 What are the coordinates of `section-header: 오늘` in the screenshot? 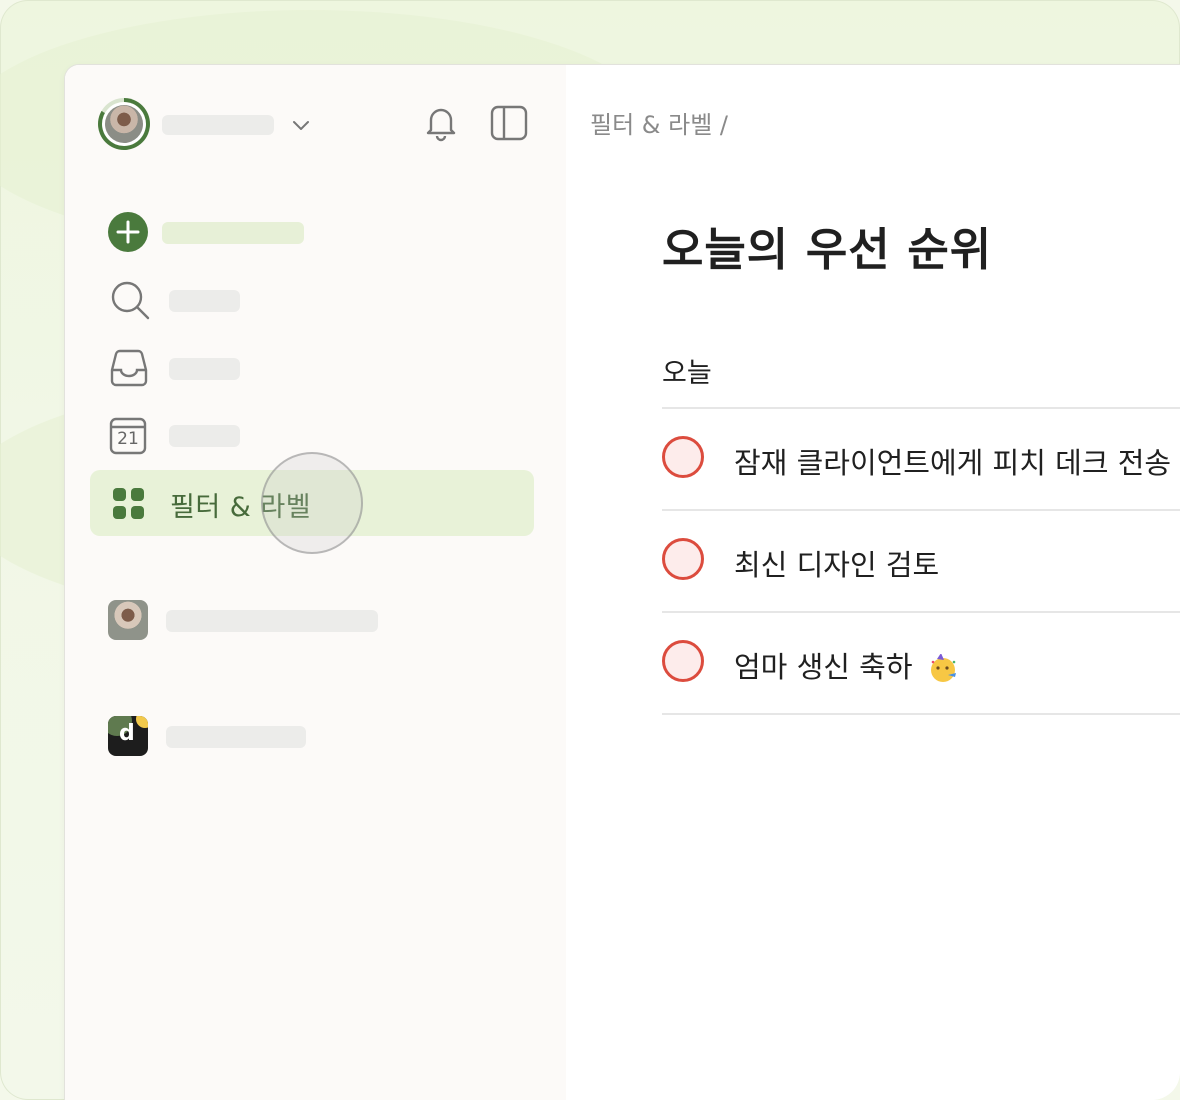 It's located at (687, 373).